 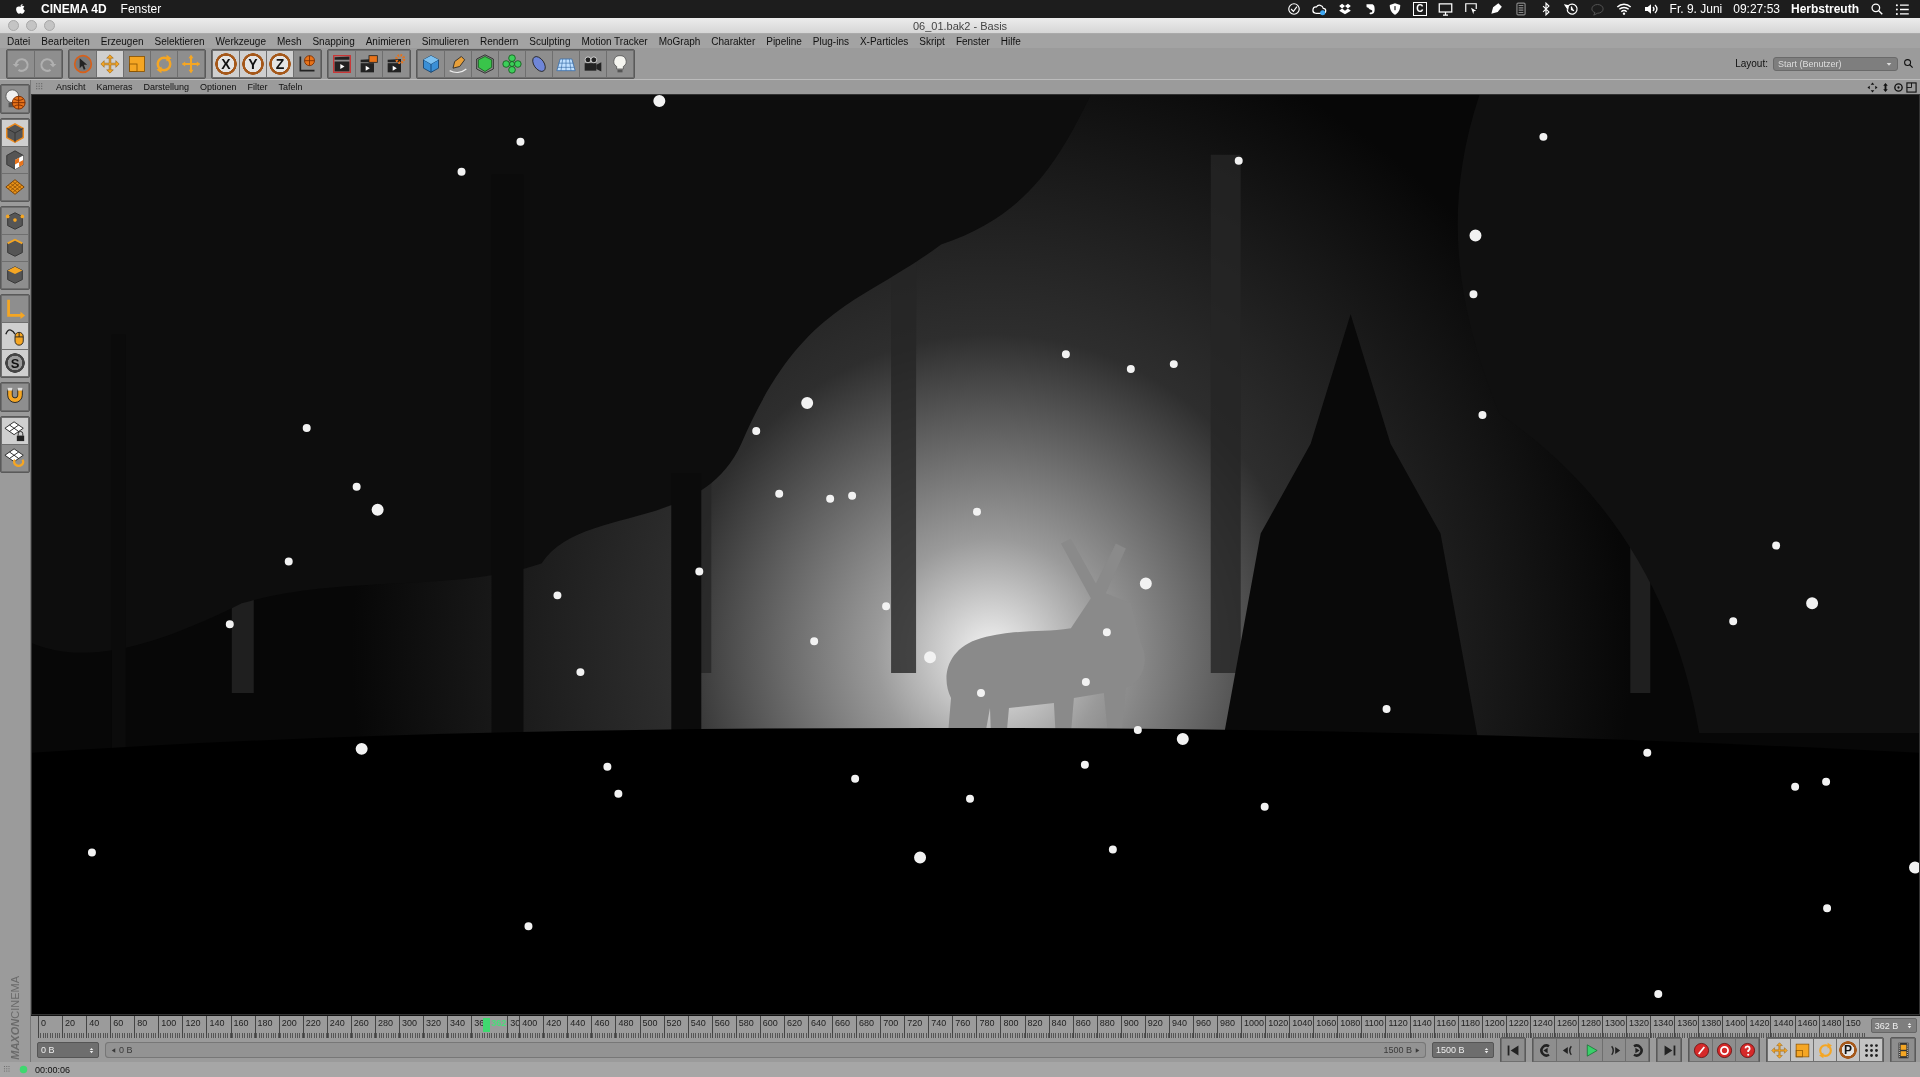 I want to click on menu-item: Motion Tracker, so click(x=614, y=41).